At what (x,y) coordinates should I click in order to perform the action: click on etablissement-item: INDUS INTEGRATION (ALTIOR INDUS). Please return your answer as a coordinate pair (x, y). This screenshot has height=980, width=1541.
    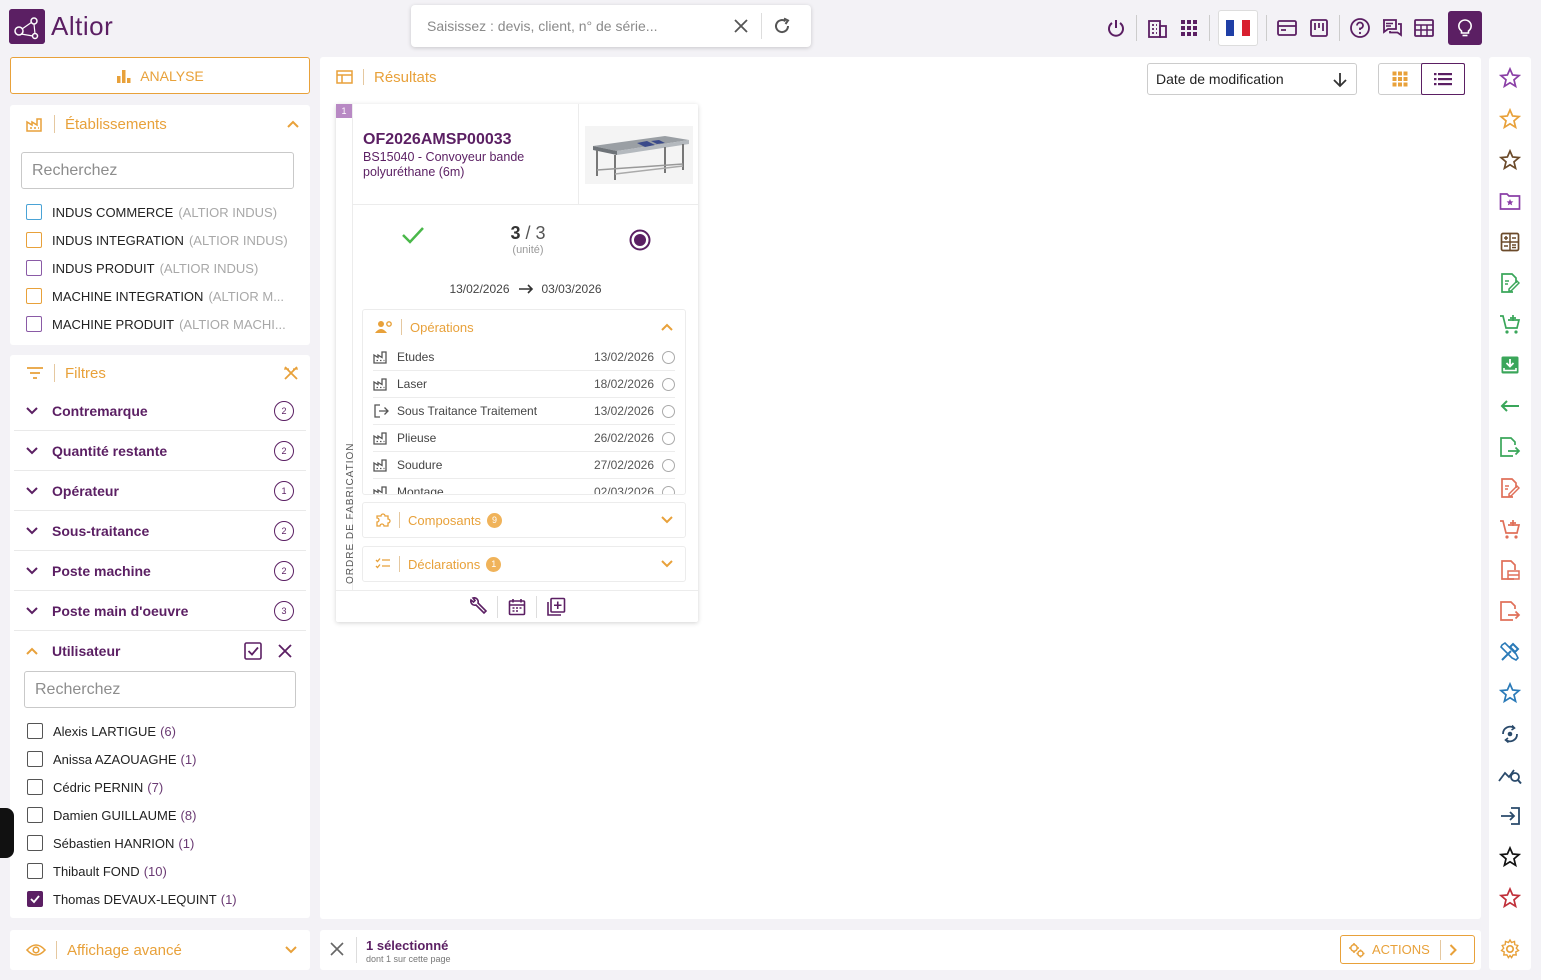
    Looking at the image, I should click on (163, 240).